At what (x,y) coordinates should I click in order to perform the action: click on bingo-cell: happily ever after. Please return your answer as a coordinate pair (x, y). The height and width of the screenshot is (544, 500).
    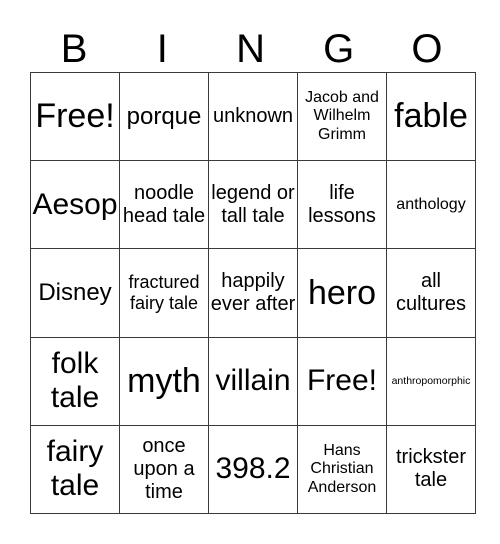
    Looking at the image, I should click on (253, 293).